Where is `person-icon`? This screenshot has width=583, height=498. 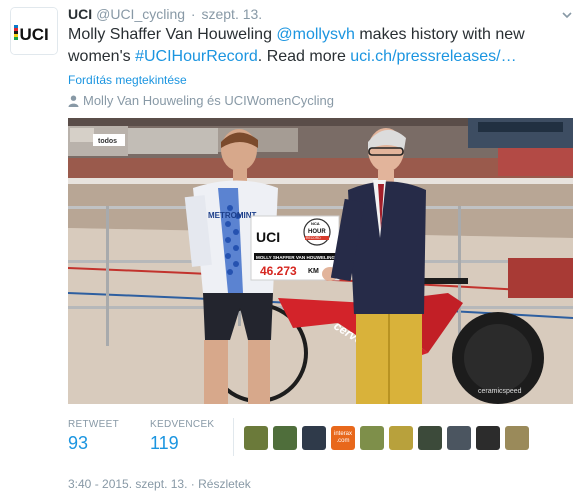 person-icon is located at coordinates (73, 101).